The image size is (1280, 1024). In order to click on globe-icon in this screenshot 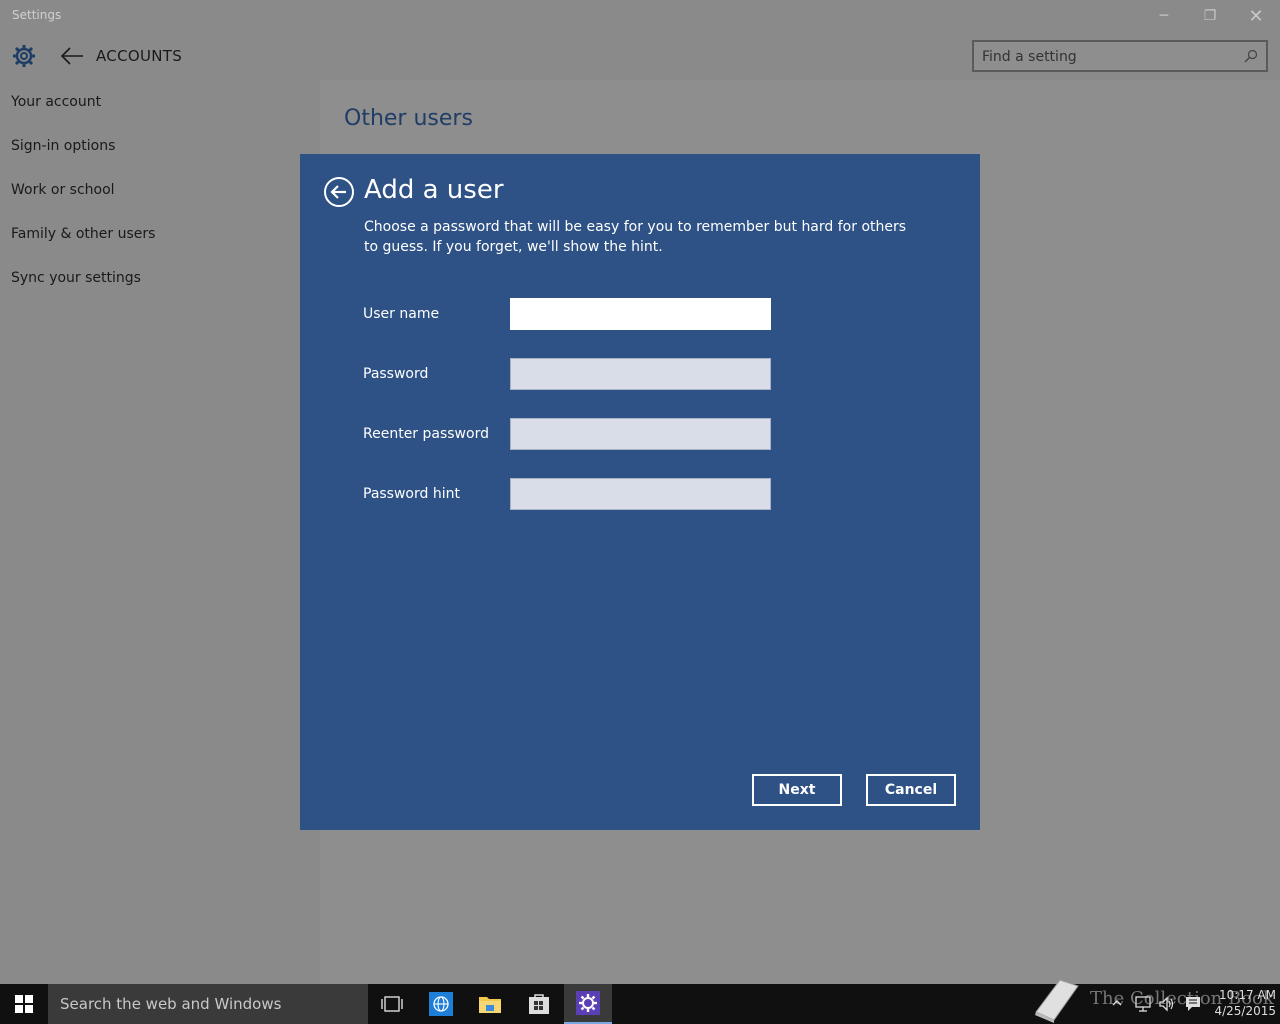, I will do `click(441, 1004)`.